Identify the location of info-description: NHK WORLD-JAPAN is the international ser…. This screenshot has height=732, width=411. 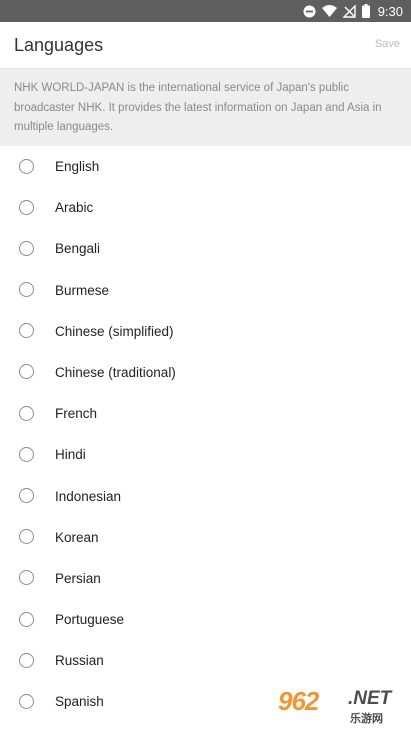
(198, 107).